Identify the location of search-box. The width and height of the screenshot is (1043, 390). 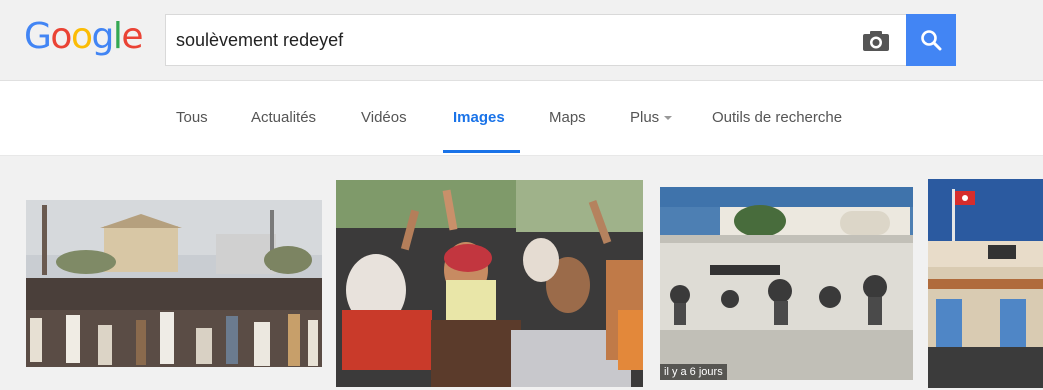
(560, 40).